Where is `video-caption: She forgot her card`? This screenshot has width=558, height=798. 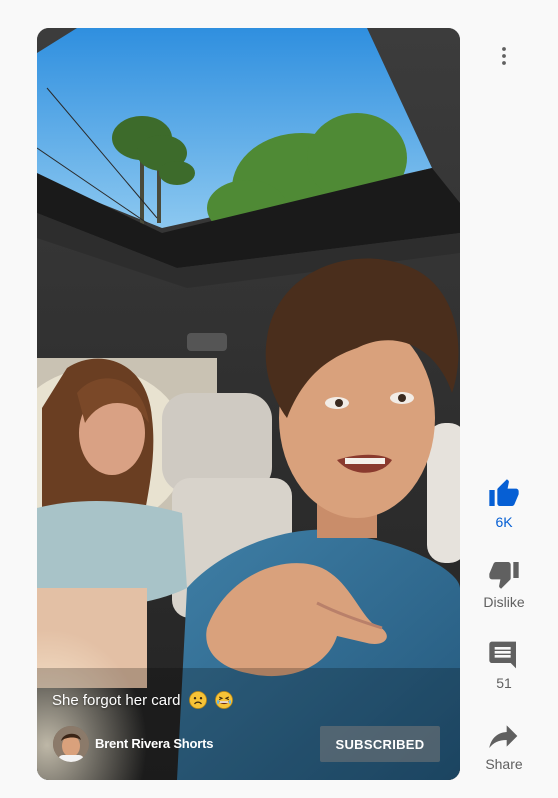 video-caption: She forgot her card is located at coordinates (142, 701).